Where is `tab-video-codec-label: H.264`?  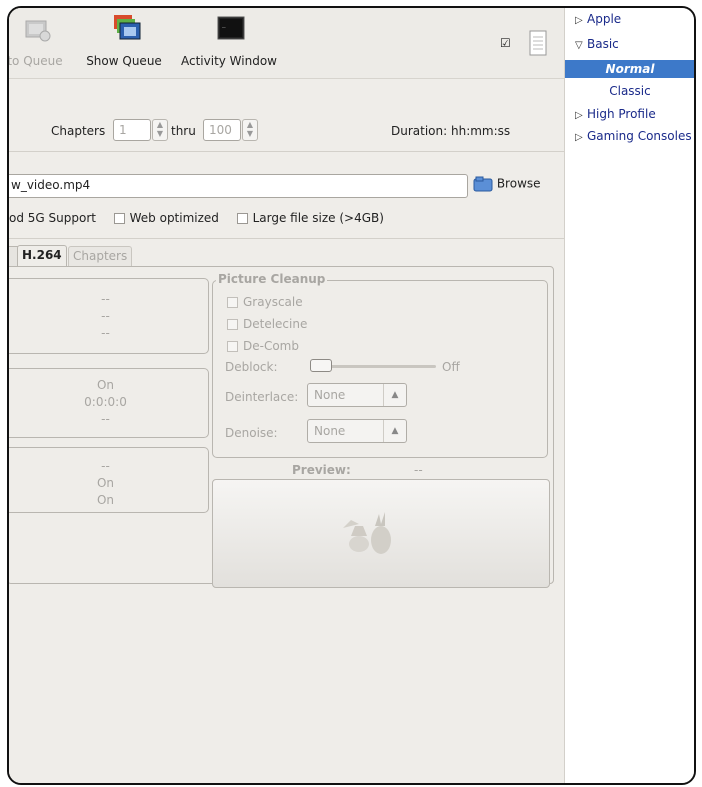
tab-video-codec-label: H.264 is located at coordinates (42, 255).